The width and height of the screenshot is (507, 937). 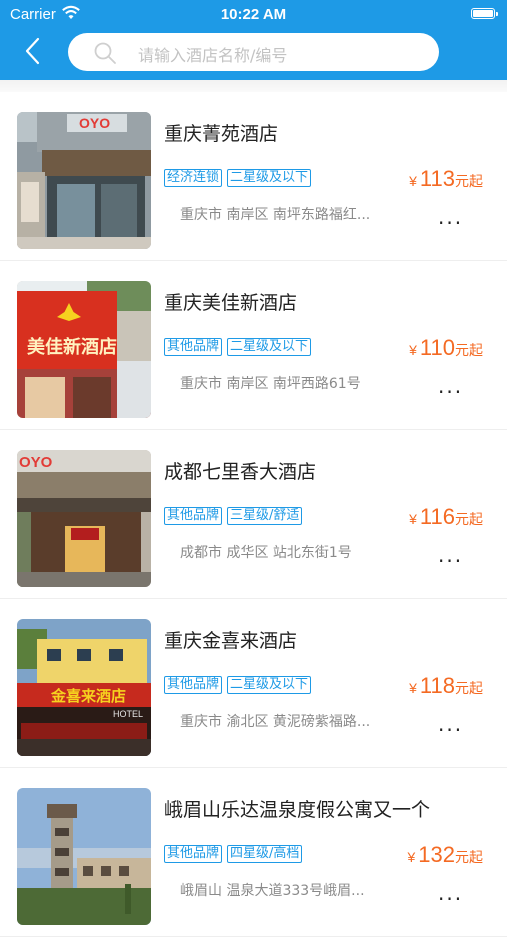 I want to click on hotel-price: ¥116元起, so click(x=446, y=517).